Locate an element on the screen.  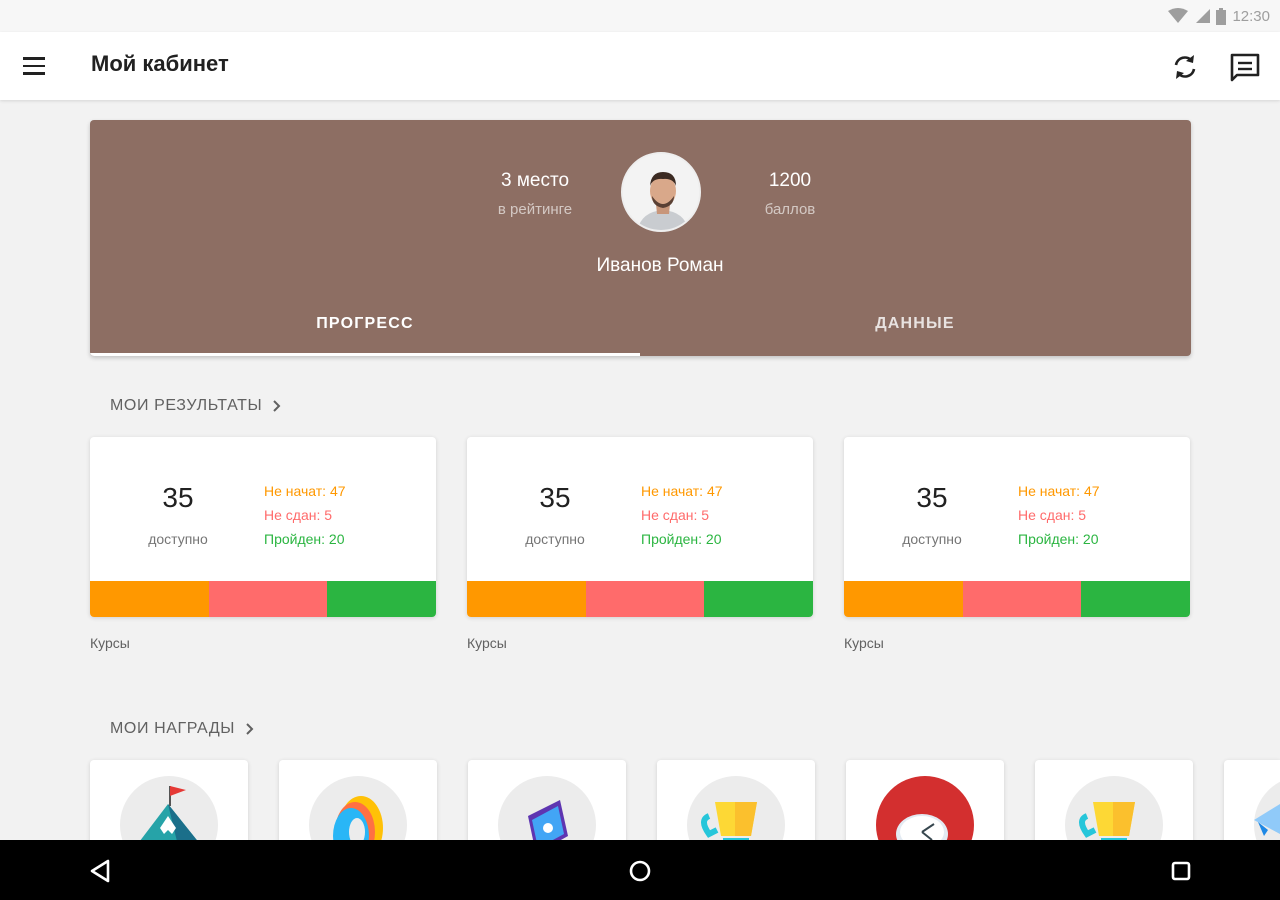
rating-stat: 3 место в рейтинге is located at coordinates (535, 194).